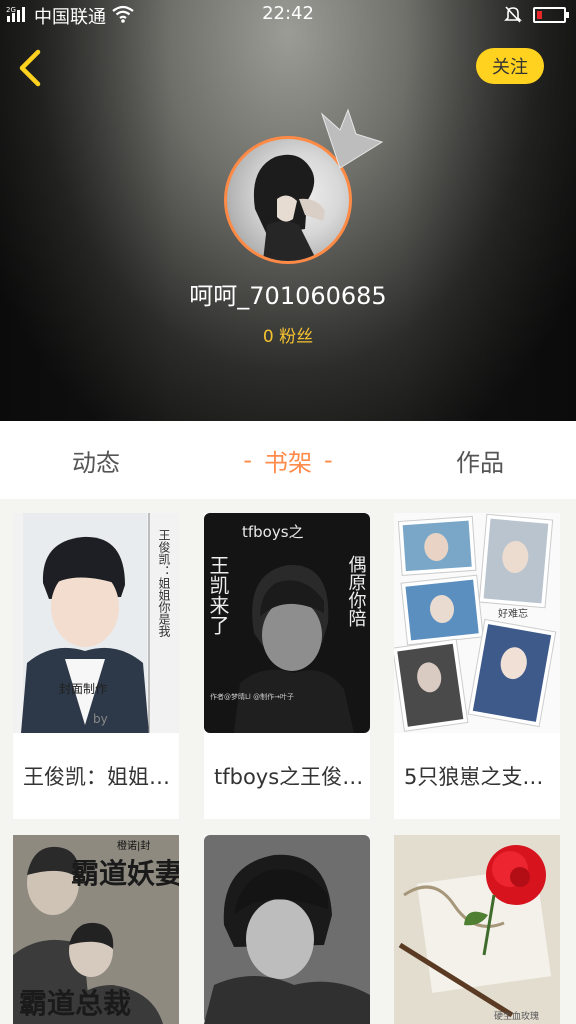 This screenshot has width=576, height=1024. Describe the element at coordinates (513, 14) in the screenshot. I see `mute-icon` at that location.